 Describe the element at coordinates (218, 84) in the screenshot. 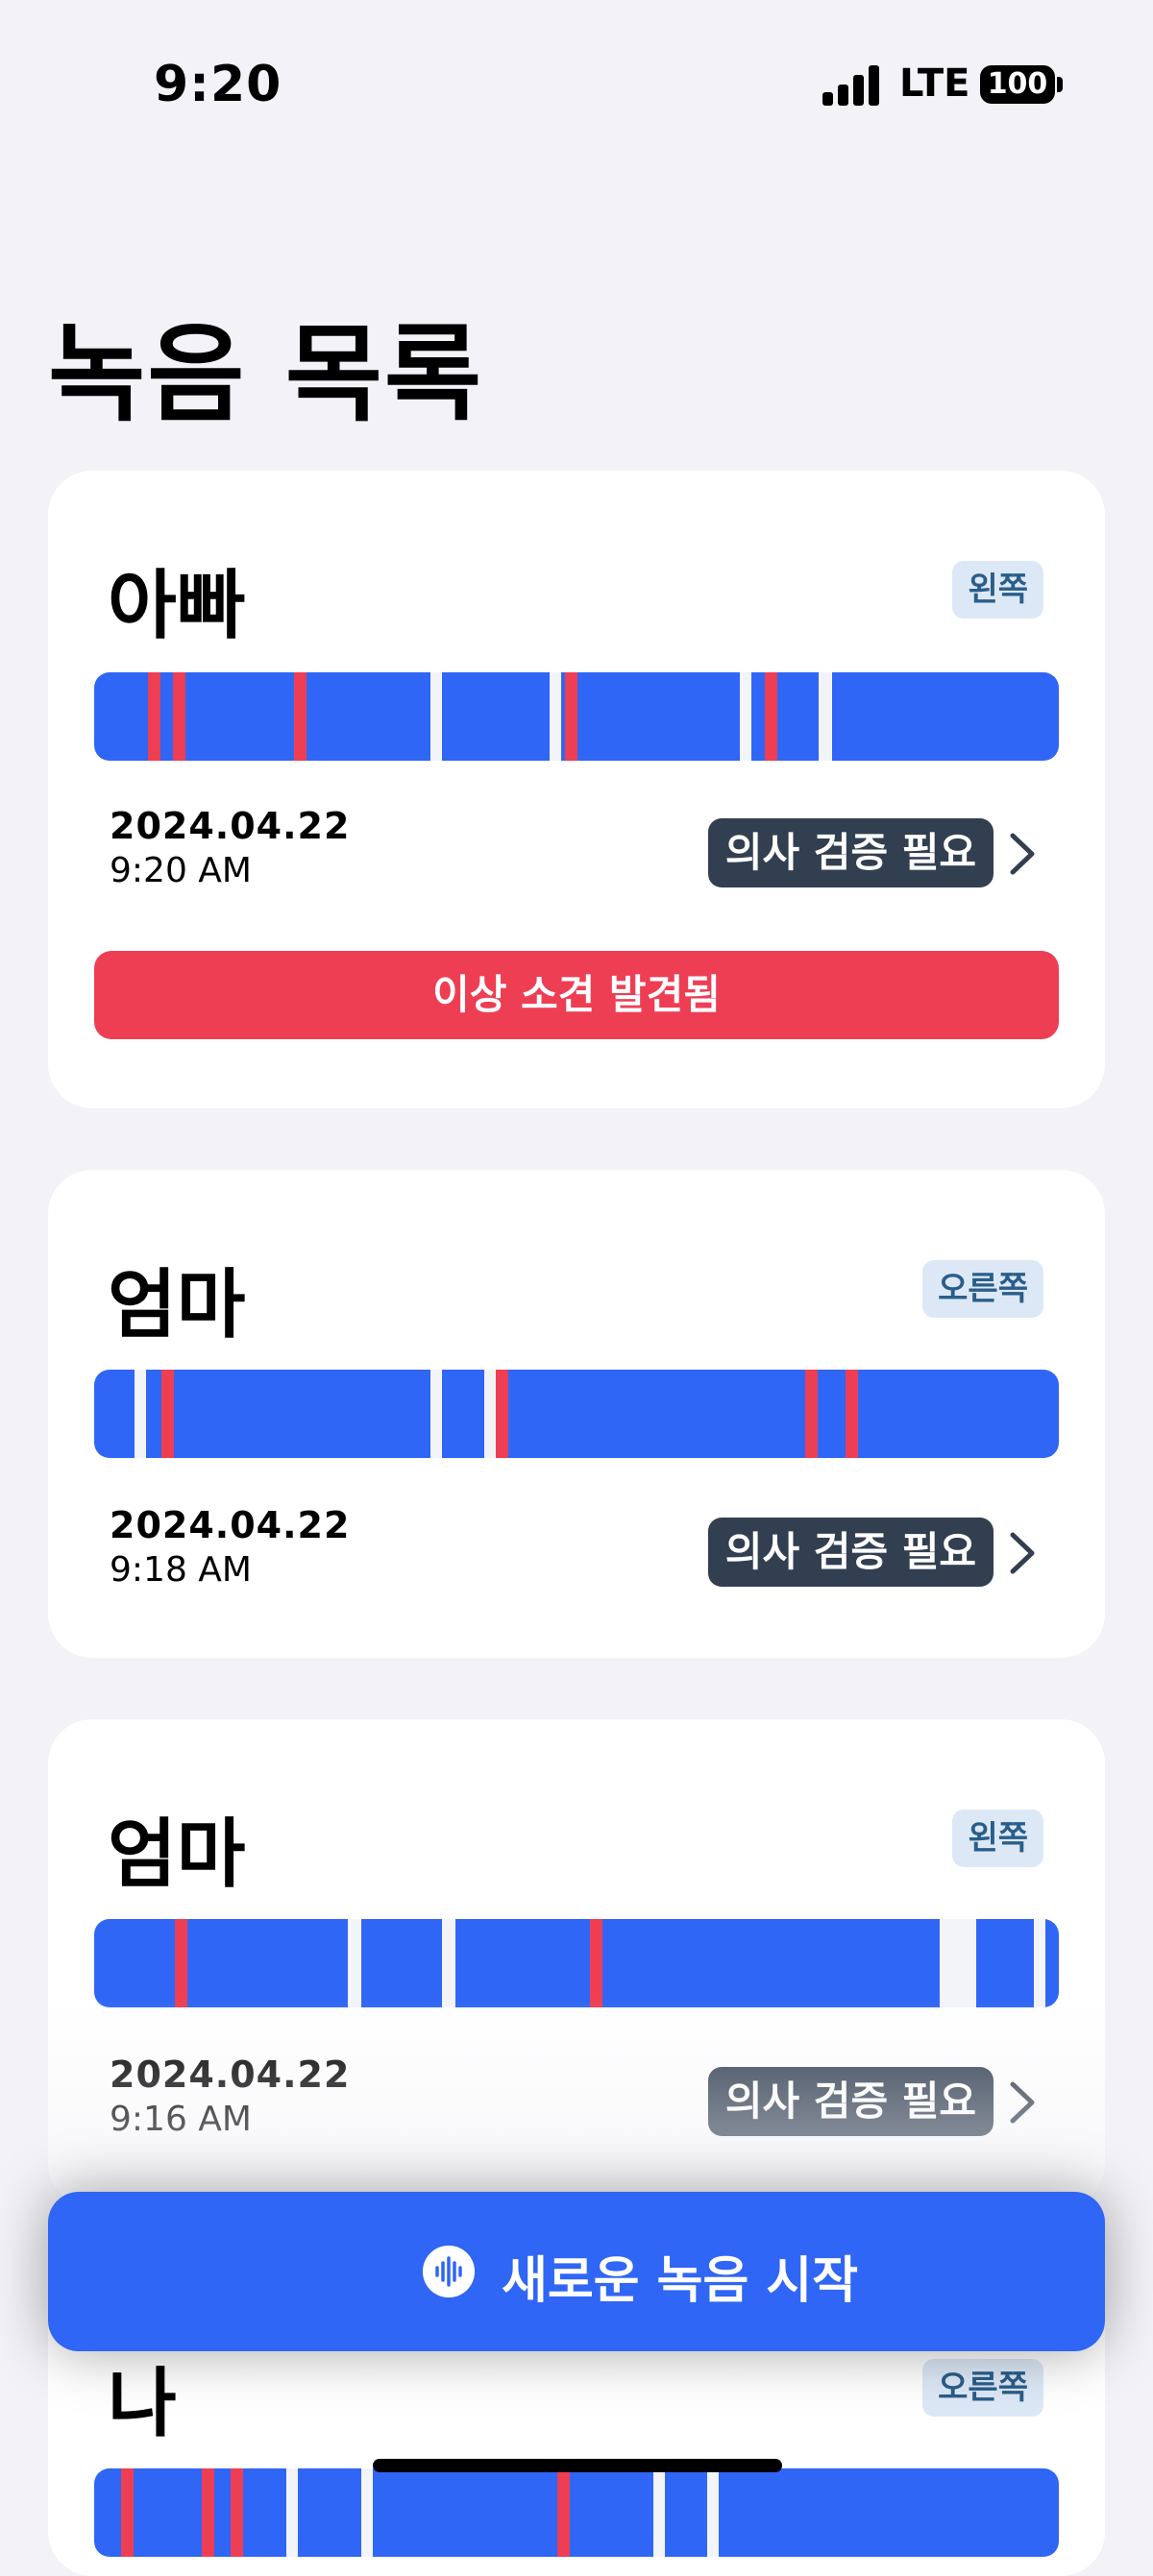

I see `status-time: 9:20` at that location.